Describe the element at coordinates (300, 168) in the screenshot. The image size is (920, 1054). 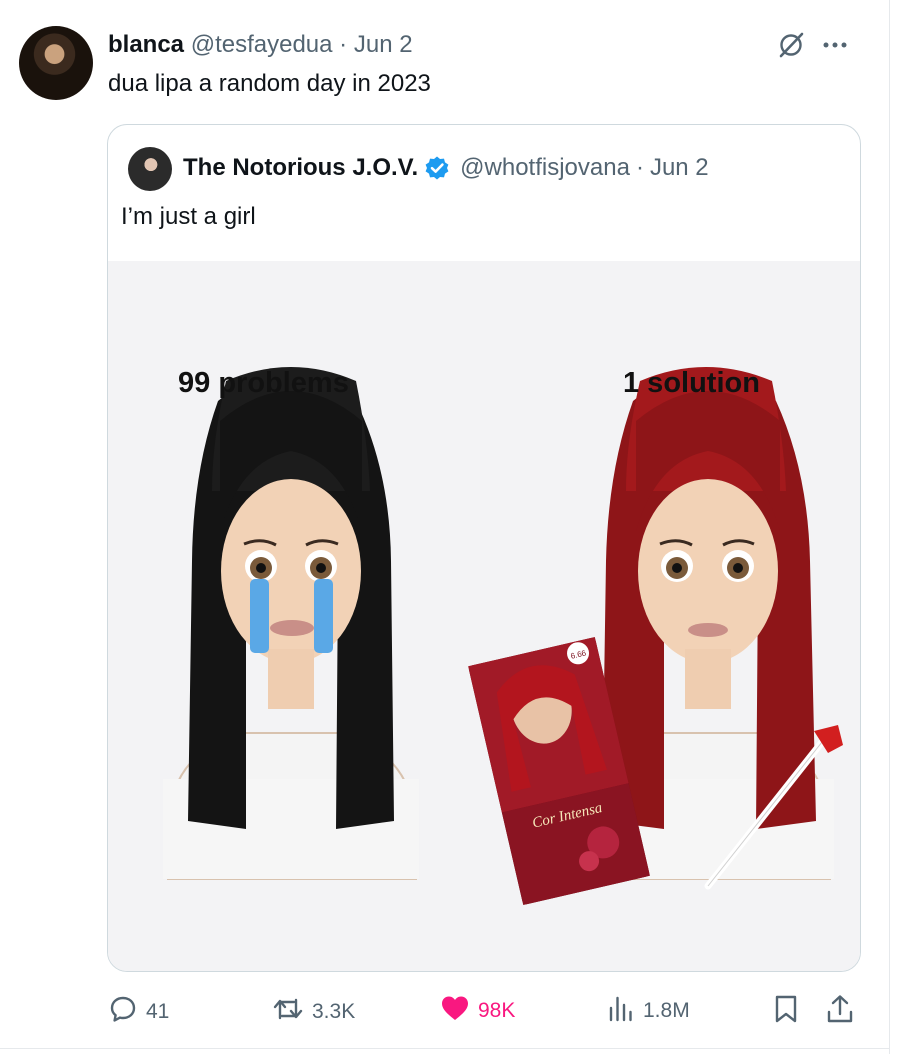
I see `quoted-author-name: The Notorious J.O.V.` at that location.